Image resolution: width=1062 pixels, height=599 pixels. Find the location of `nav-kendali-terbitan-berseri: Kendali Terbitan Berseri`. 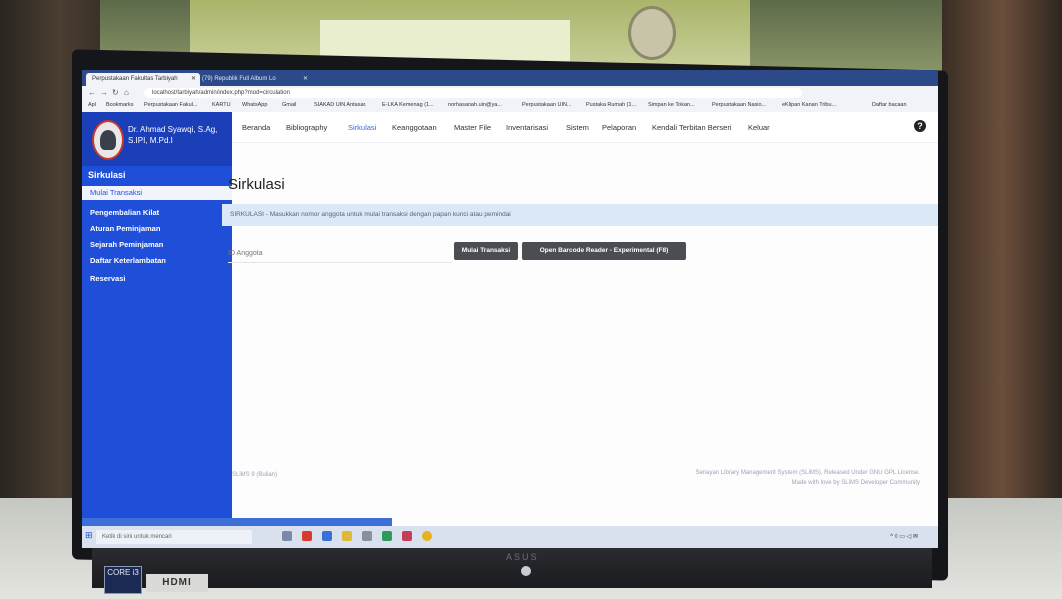

nav-kendali-terbitan-berseri: Kendali Terbitan Berseri is located at coordinates (692, 127).